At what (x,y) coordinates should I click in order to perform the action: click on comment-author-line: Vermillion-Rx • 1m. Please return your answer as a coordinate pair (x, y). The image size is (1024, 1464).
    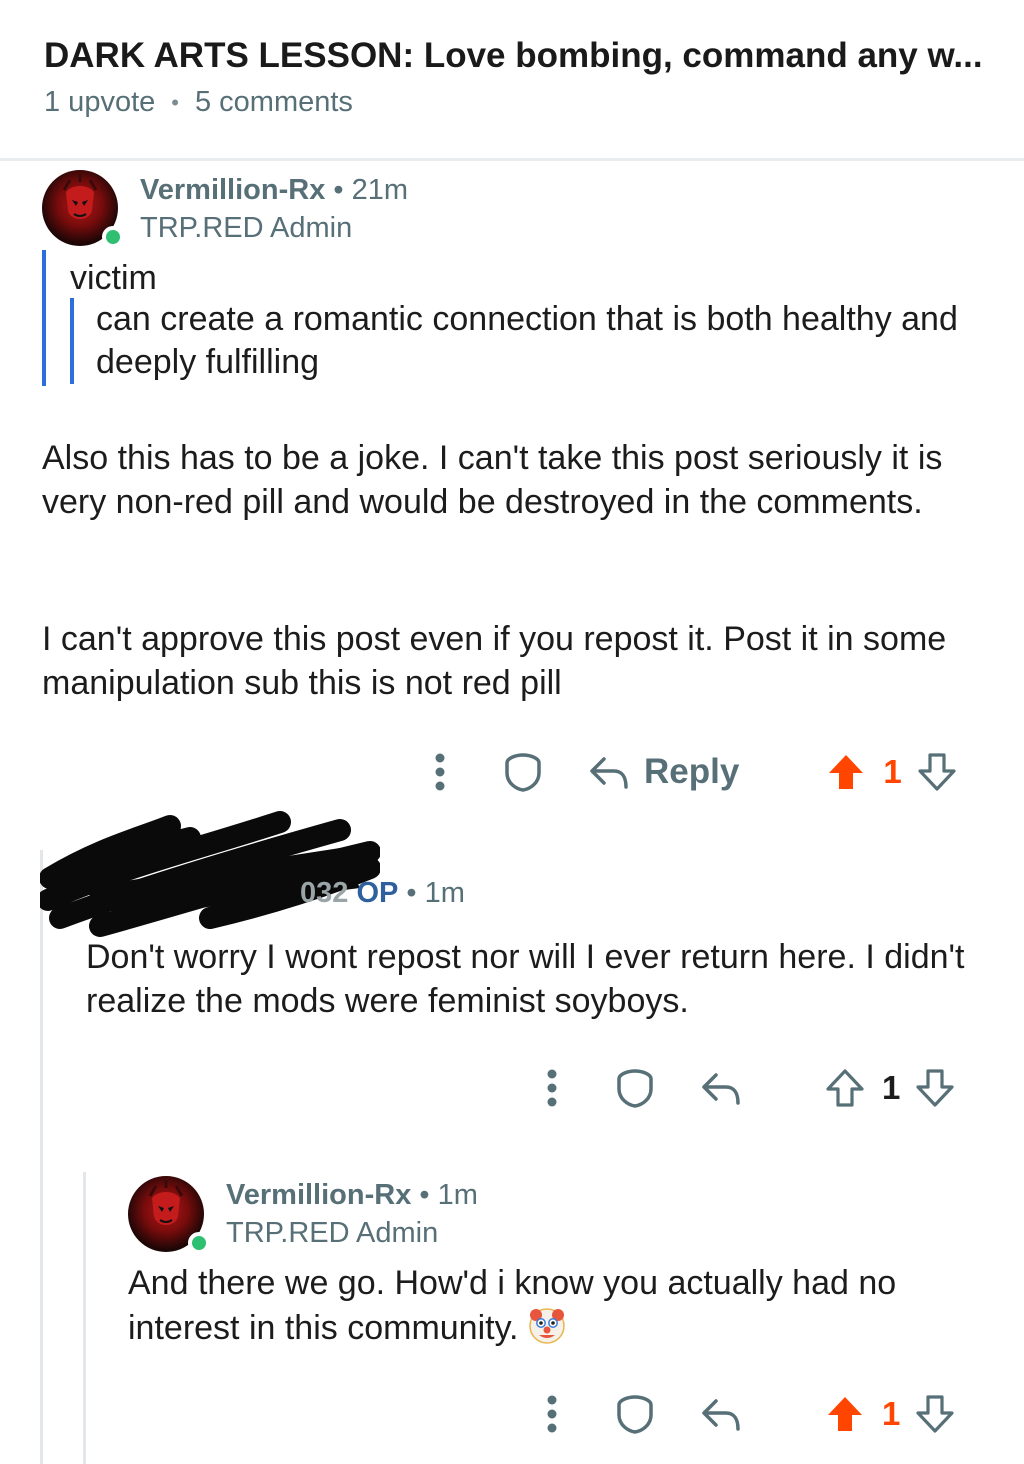
    Looking at the image, I should click on (352, 1195).